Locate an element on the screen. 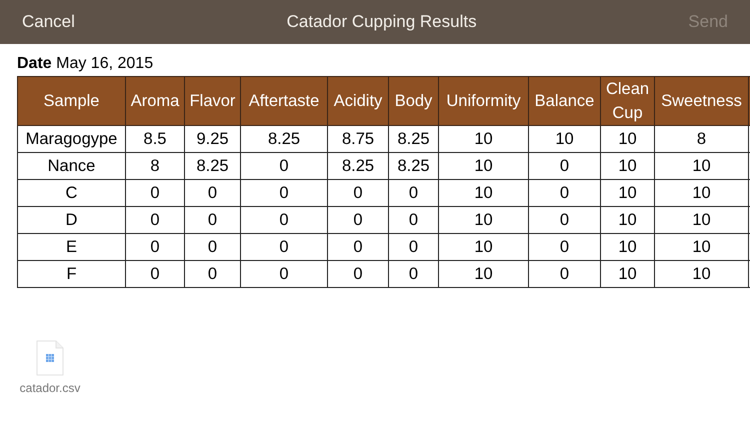 This screenshot has width=750, height=422. table-cell: Maragogype is located at coordinates (72, 139).